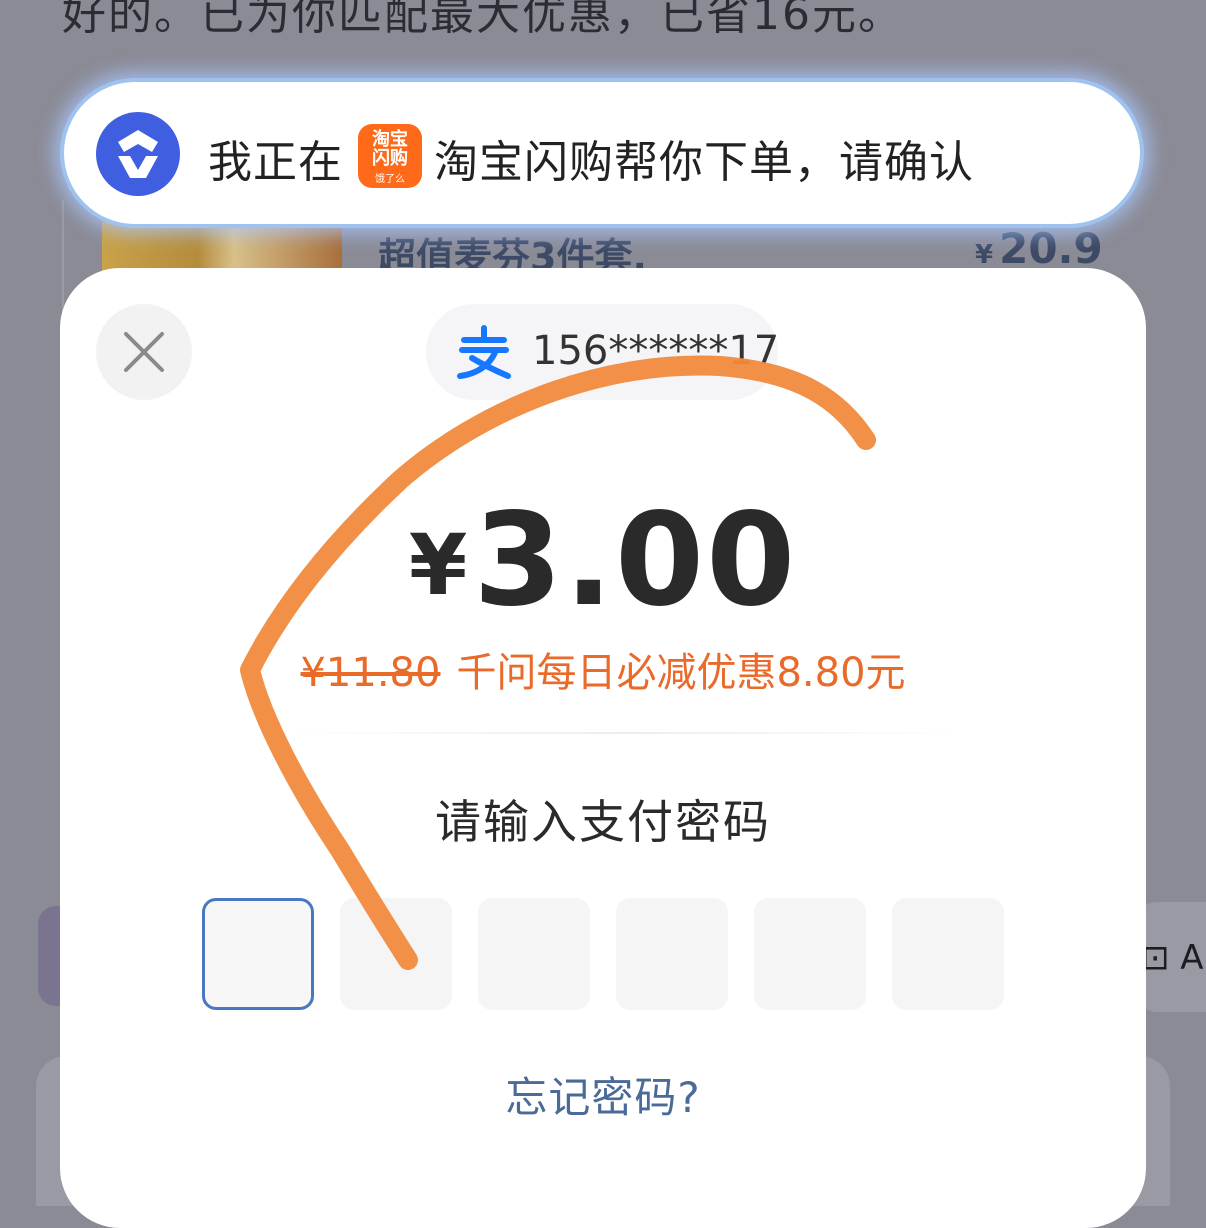 Image resolution: width=1206 pixels, height=1228 pixels. What do you see at coordinates (681, 673) in the screenshot?
I see `discount-text: 千问每日必减优惠8.80元` at bounding box center [681, 673].